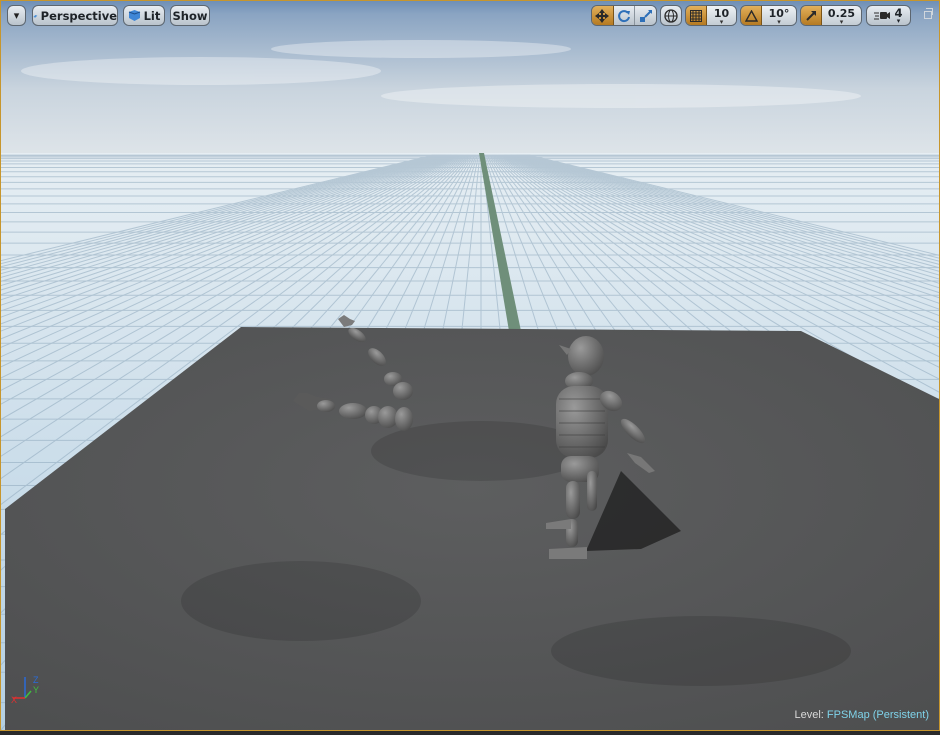  I want to click on lit-button: Lit, so click(144, 15).